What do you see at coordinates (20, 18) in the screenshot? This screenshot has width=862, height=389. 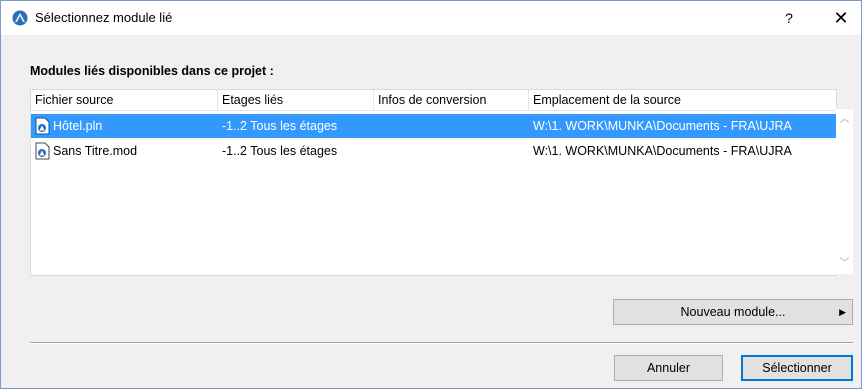 I see `archicad-app-icon` at bounding box center [20, 18].